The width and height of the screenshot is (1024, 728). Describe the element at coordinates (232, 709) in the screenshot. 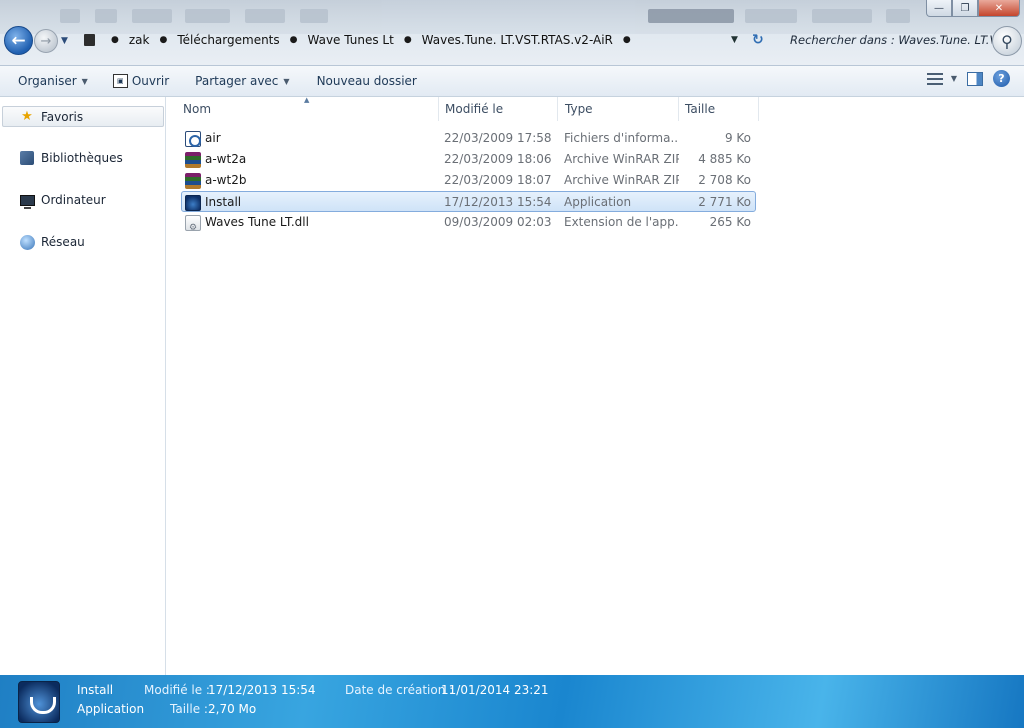

I see `details-size-value: 2,70 Mo` at that location.